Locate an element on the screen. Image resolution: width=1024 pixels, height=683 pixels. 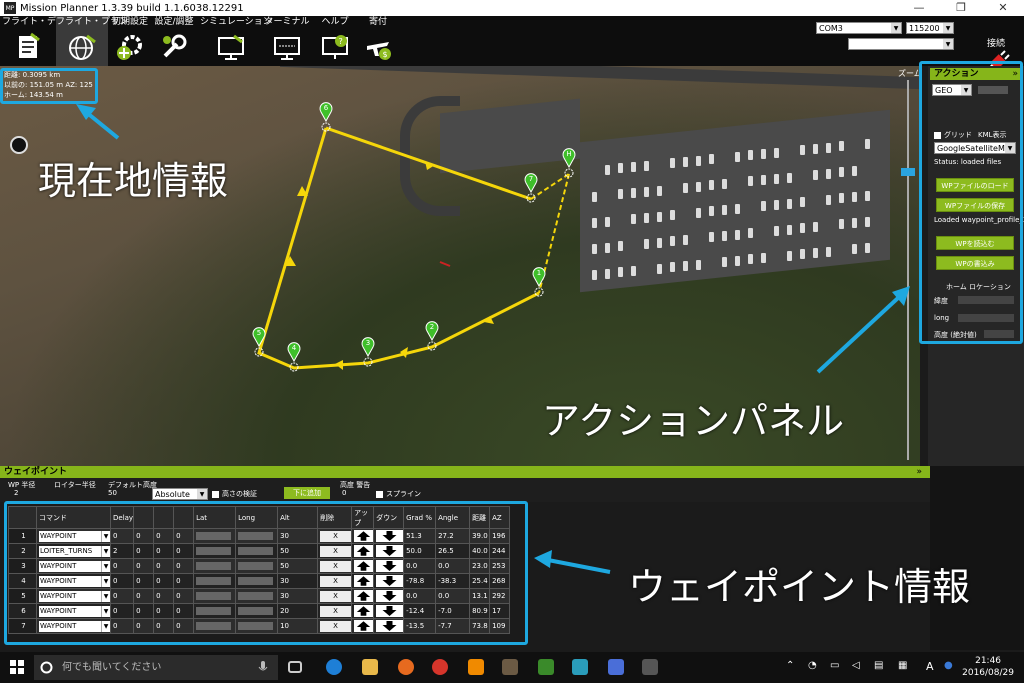
task-view-icon is located at coordinates (295, 667).